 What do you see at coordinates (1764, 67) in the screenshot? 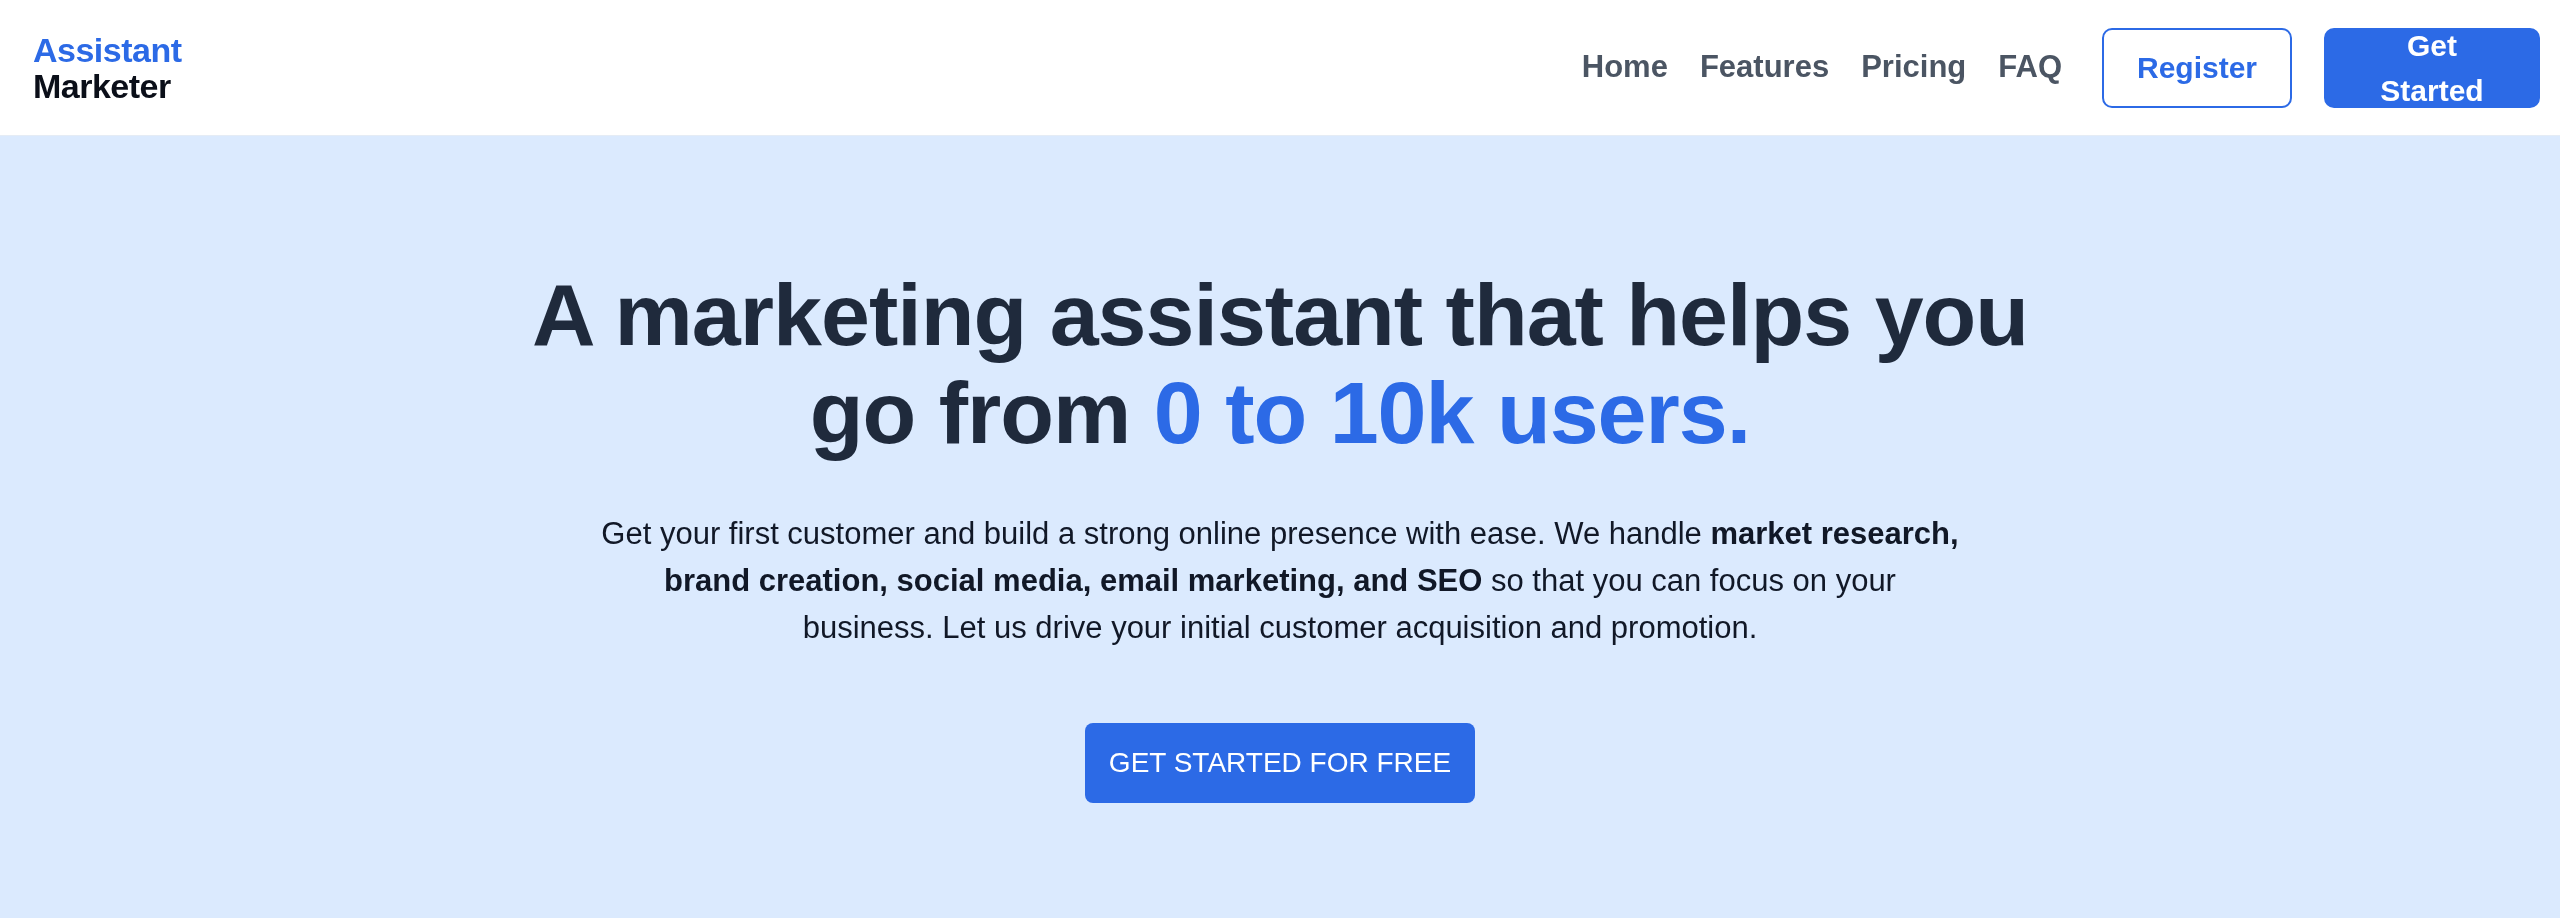
I see `nav-link: Features` at bounding box center [1764, 67].